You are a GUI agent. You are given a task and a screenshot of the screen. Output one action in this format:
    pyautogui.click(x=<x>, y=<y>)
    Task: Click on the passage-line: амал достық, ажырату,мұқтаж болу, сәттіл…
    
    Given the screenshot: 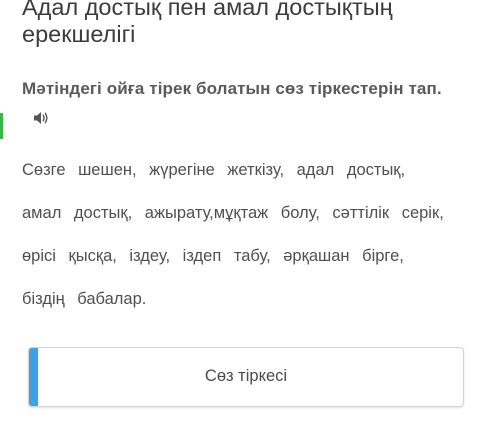 What is the action you would take?
    pyautogui.click(x=233, y=213)
    